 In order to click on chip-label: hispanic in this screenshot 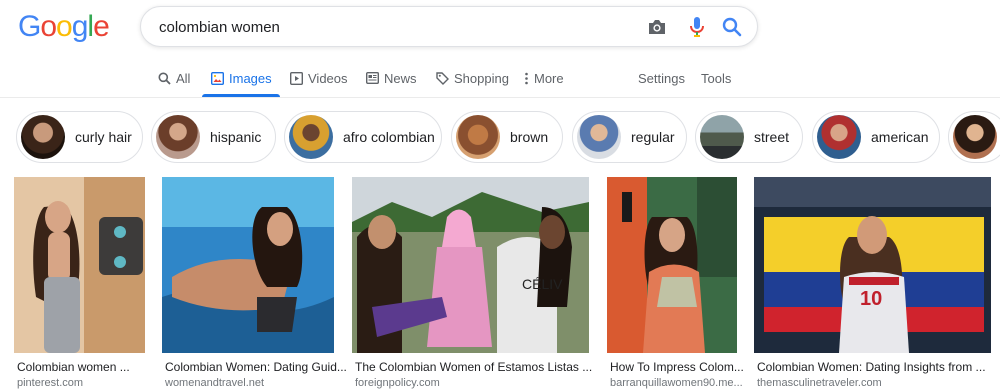, I will do `click(236, 137)`.